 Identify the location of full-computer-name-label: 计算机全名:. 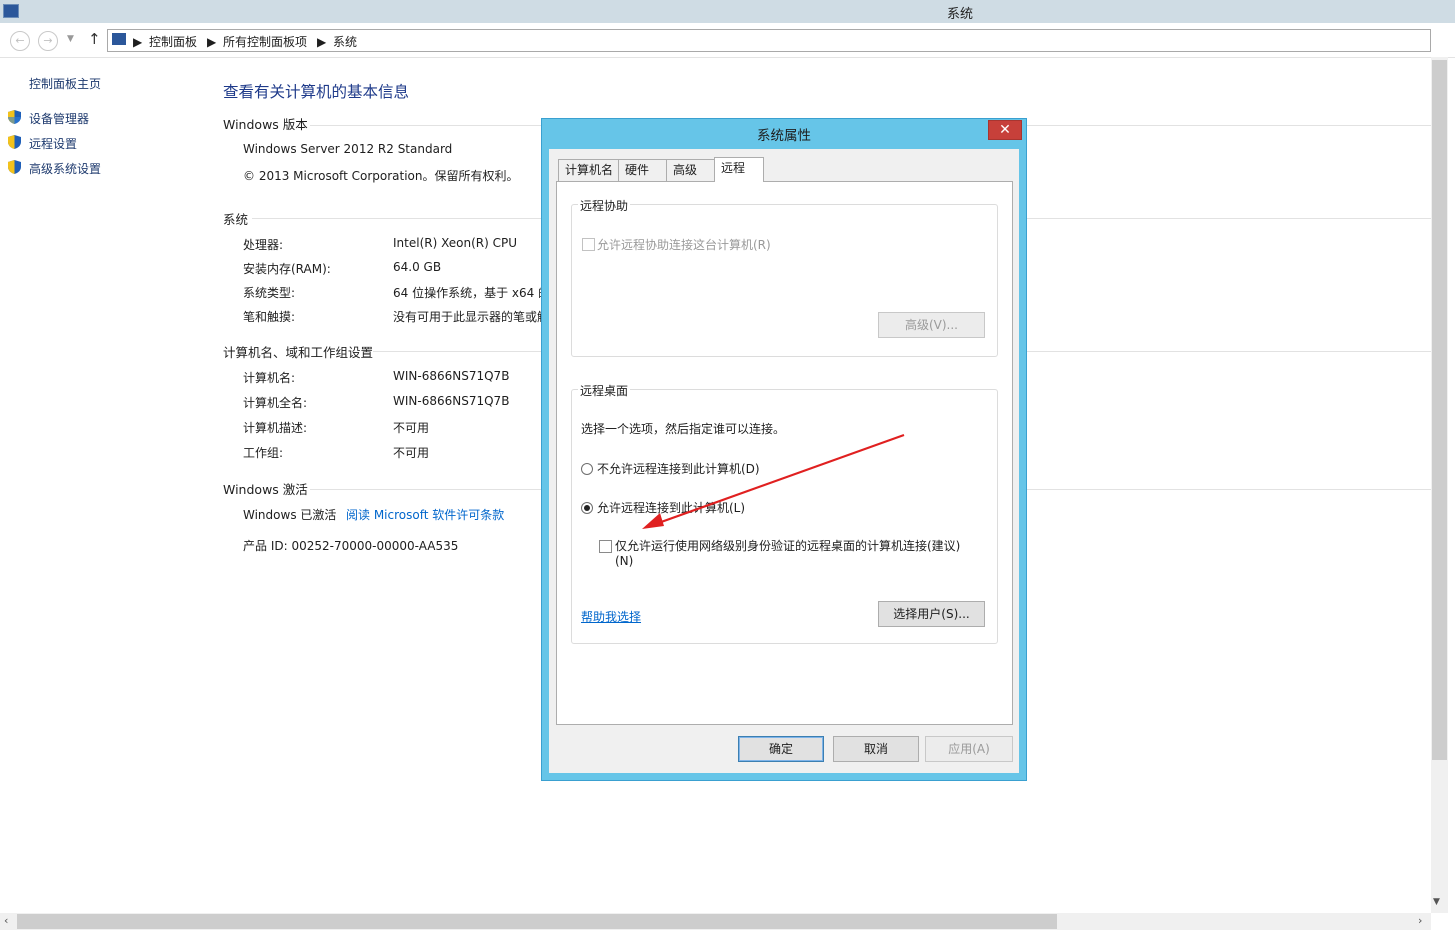
(275, 403).